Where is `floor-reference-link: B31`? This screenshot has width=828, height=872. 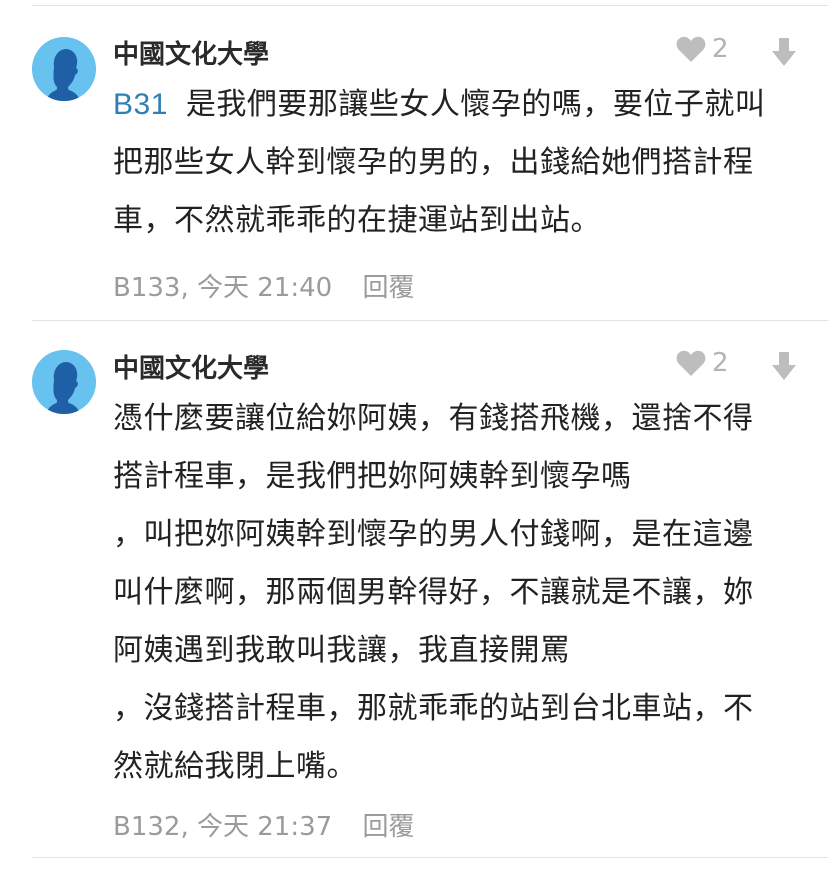
floor-reference-link: B31 is located at coordinates (140, 104).